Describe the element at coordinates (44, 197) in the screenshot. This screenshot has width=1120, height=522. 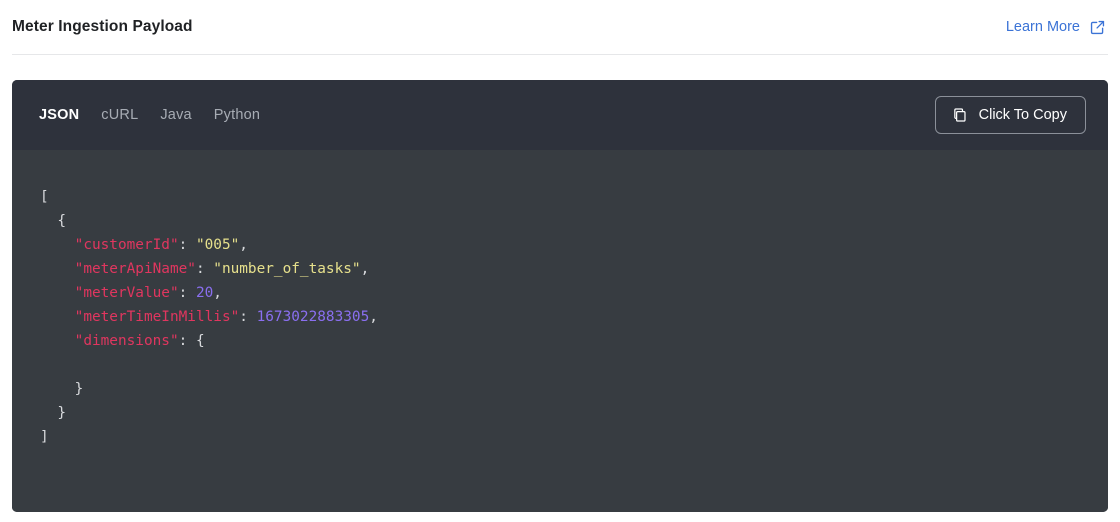
I see `code-token-punc: [` at that location.